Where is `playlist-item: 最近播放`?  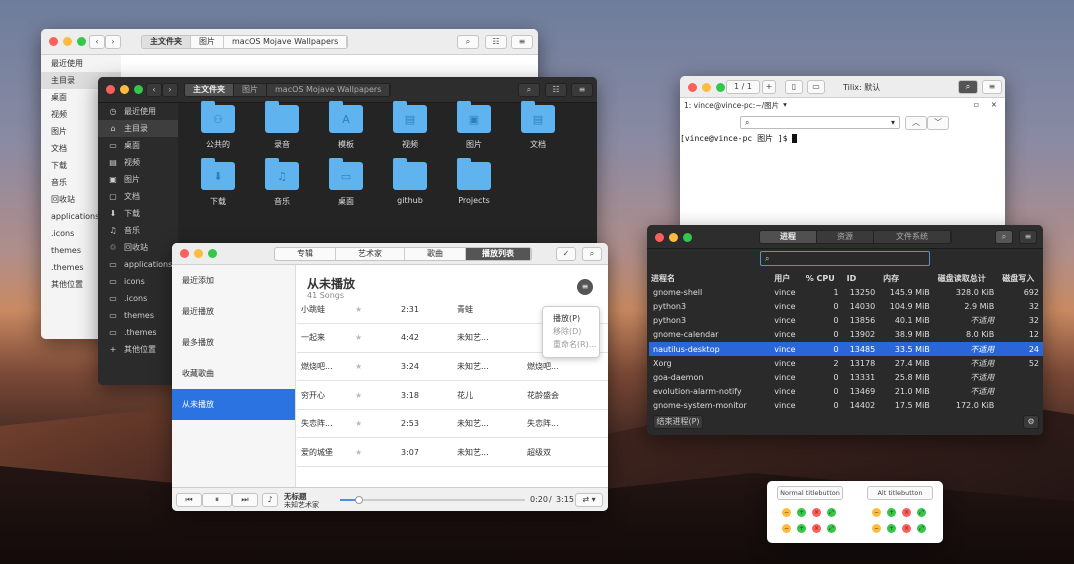 playlist-item: 最近播放 is located at coordinates (233, 311).